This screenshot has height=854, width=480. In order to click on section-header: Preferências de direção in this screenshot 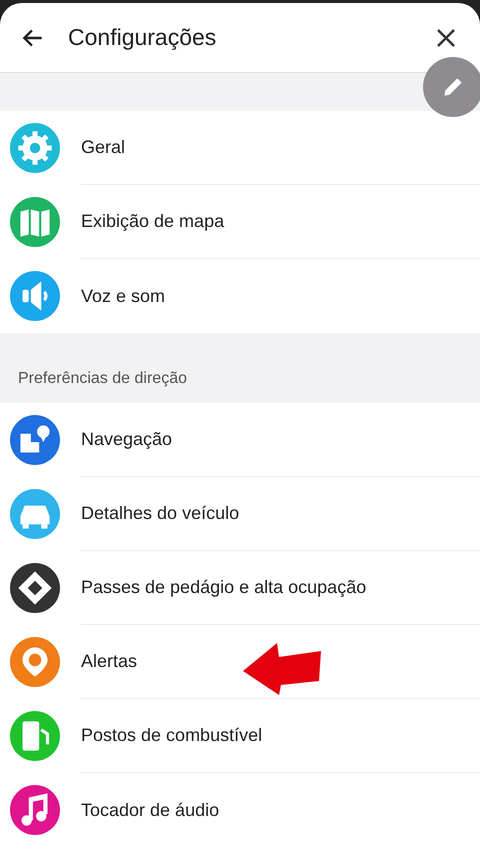, I will do `click(102, 379)`.